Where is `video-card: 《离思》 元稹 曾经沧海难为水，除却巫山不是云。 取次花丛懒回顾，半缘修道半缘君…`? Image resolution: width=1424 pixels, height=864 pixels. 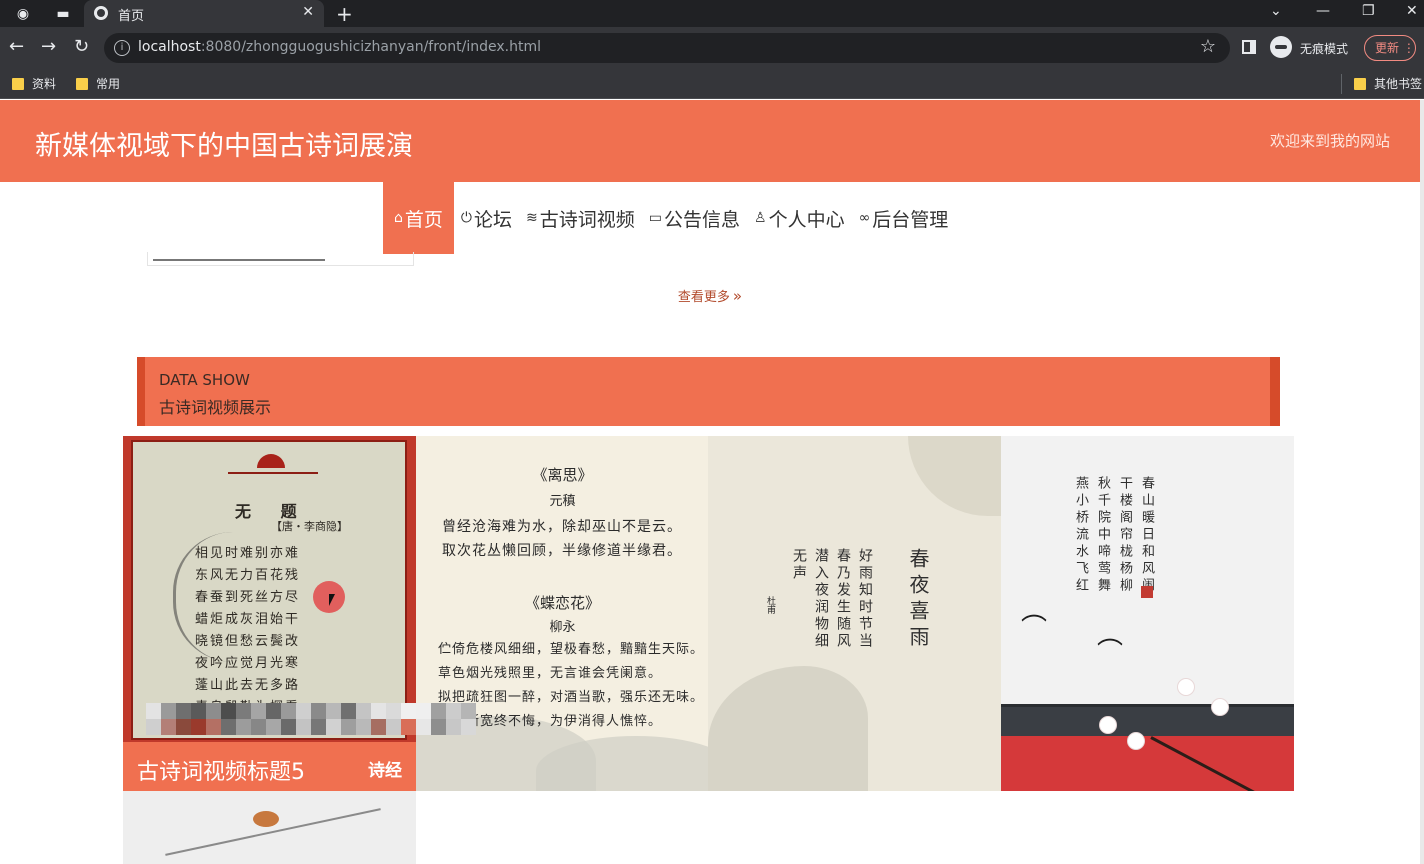
video-card: 《离思》 元稹 曾经沧海难为水，除却巫山不是云。 取次花丛懒回顾，半缘修道半缘君… is located at coordinates (562, 613).